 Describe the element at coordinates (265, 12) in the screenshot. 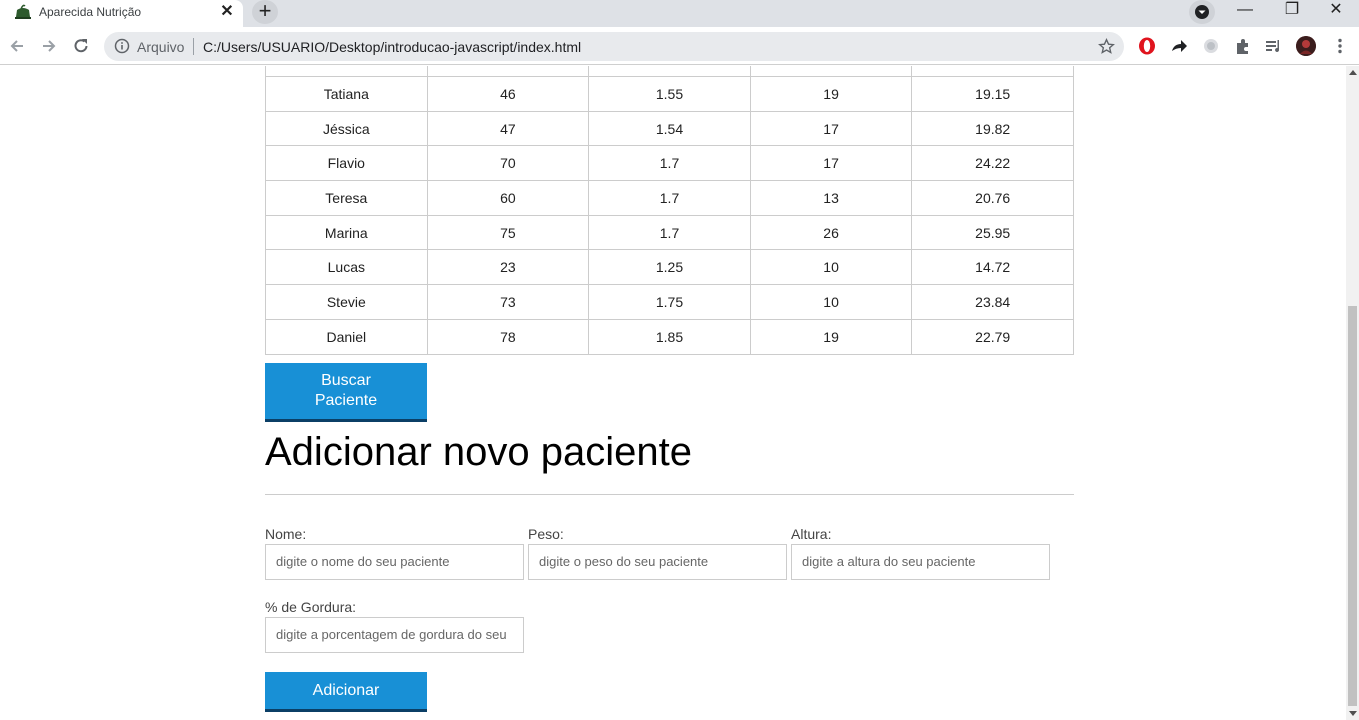

I see `new-tab-button: +` at that location.